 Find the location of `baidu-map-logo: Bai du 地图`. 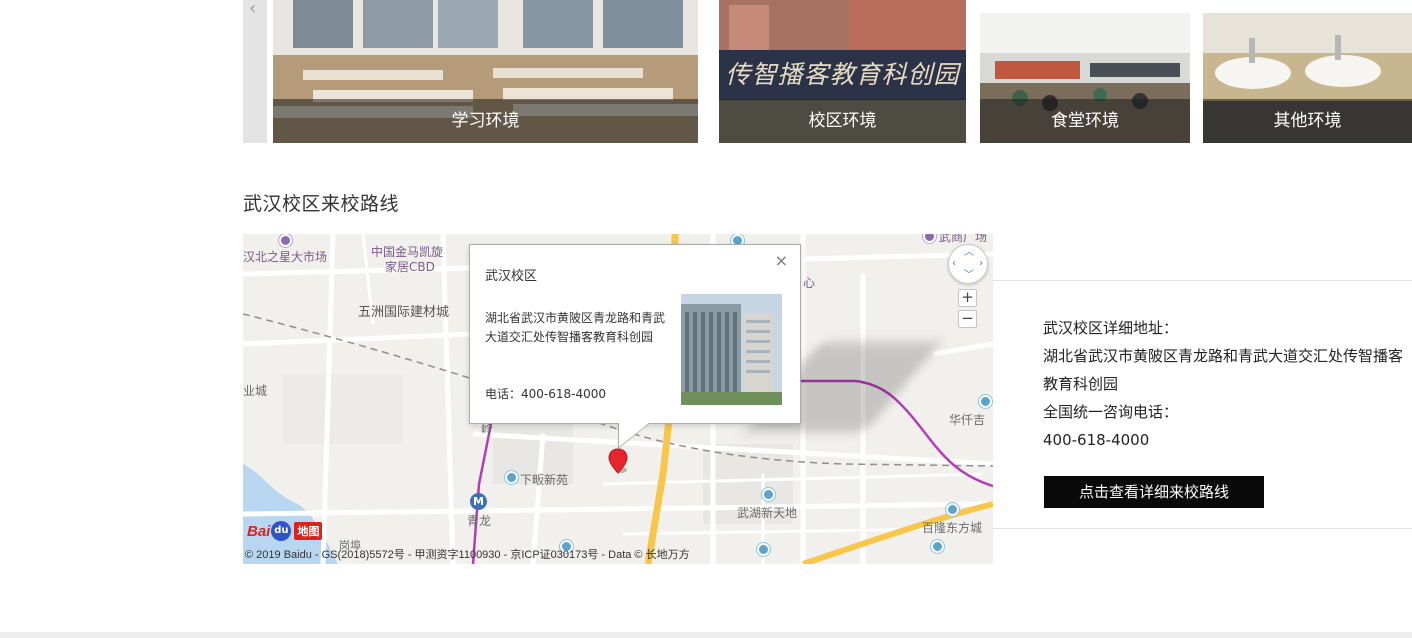

baidu-map-logo: Bai du 地图 is located at coordinates (285, 531).